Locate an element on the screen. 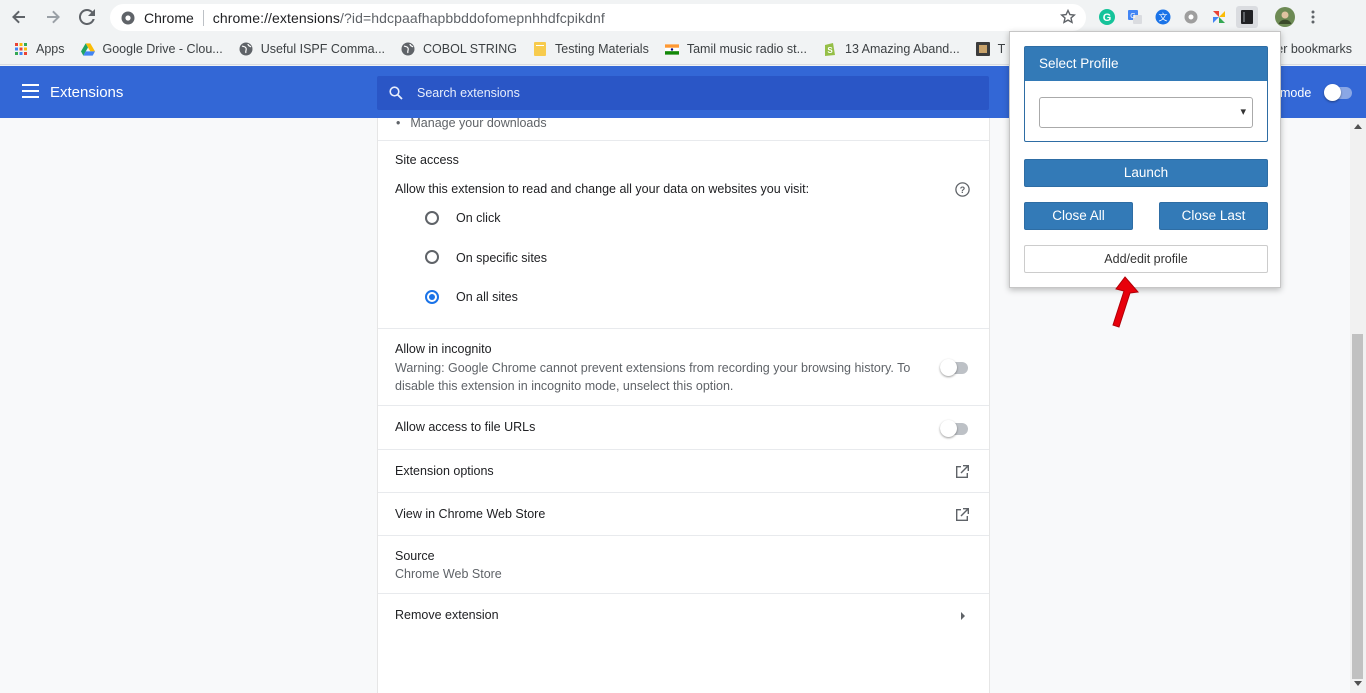 The image size is (1366, 693). help-icon: ? is located at coordinates (962, 189).